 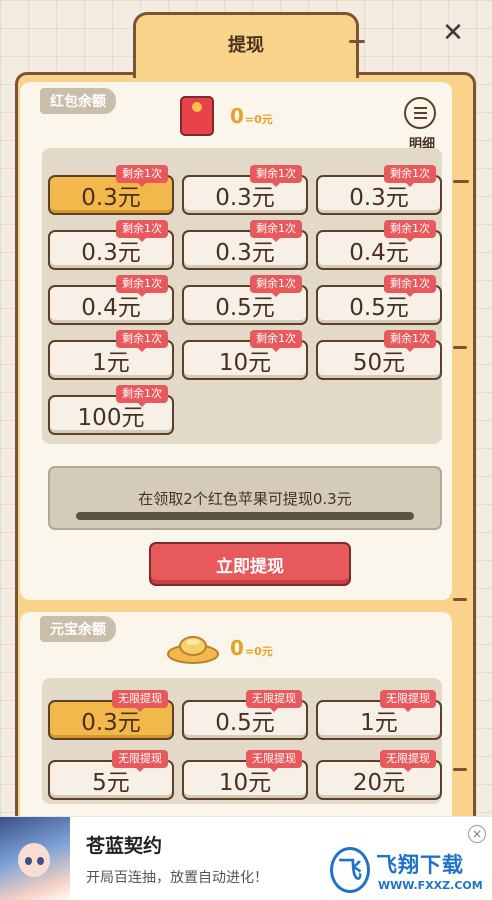 I want to click on withdraw-option: 50元 剩余1次, so click(x=379, y=355).